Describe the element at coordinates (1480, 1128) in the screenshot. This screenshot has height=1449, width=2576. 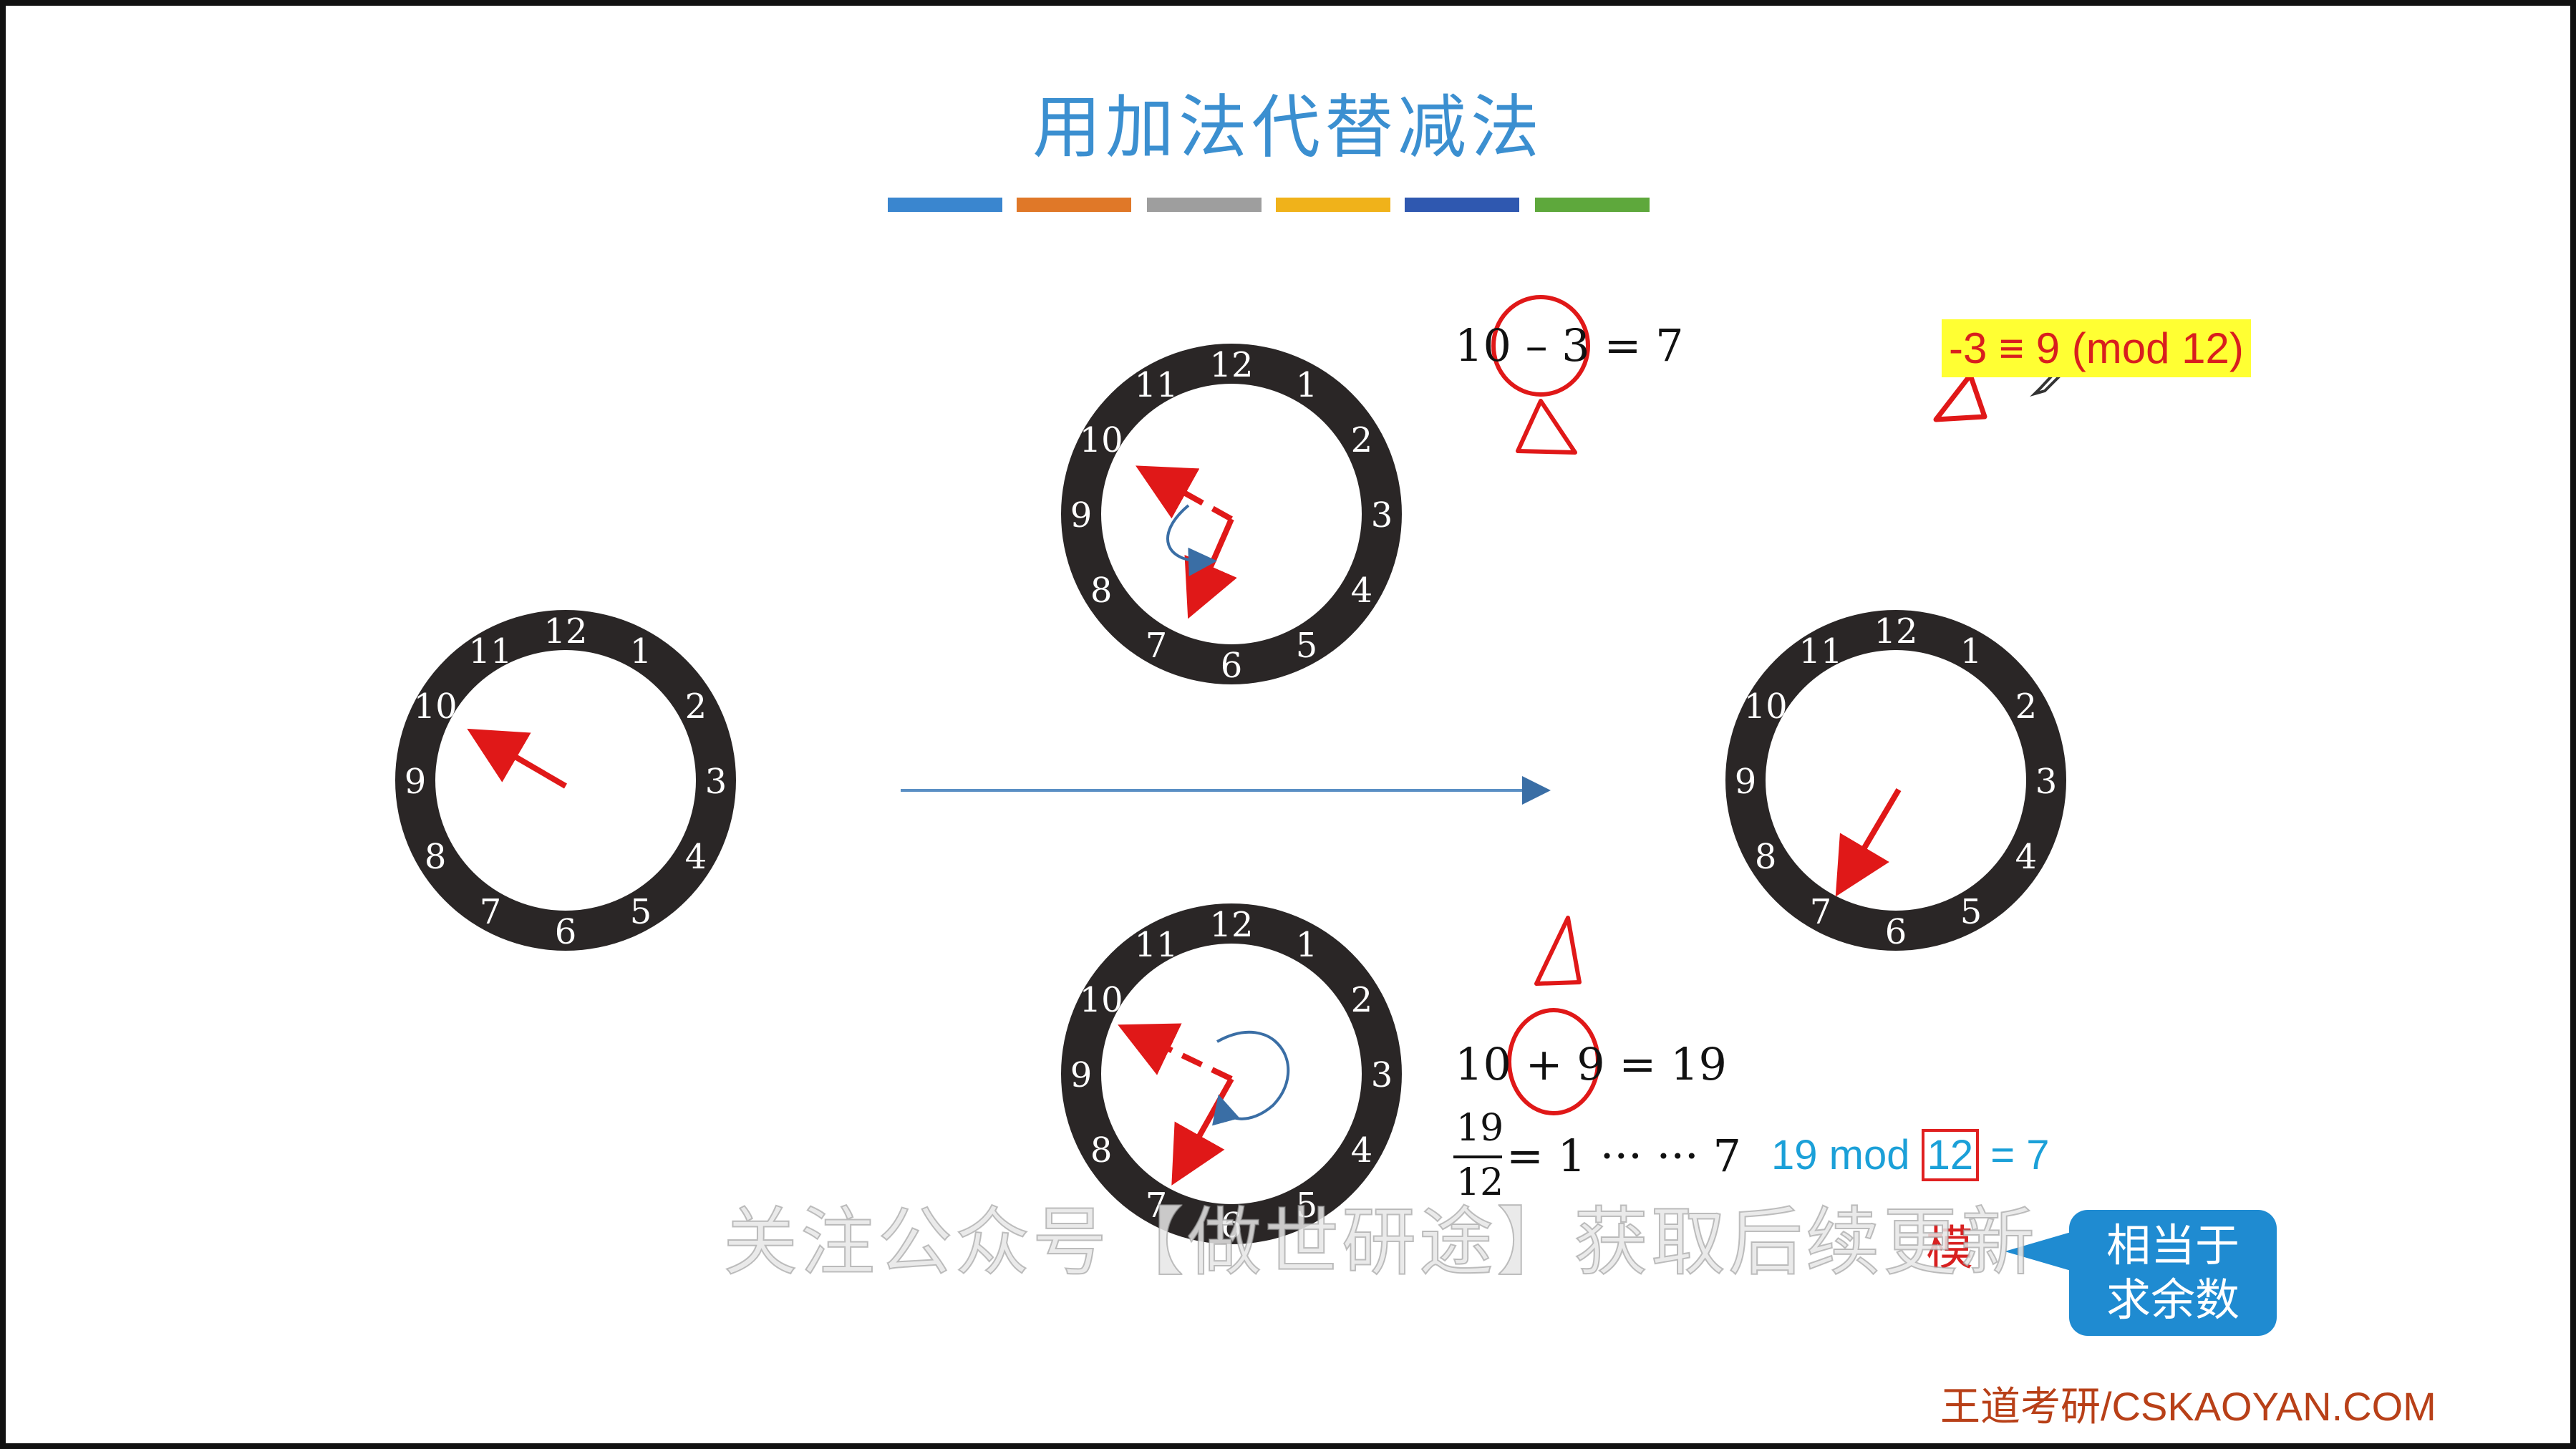
I see `fraction-numerator: 19` at that location.